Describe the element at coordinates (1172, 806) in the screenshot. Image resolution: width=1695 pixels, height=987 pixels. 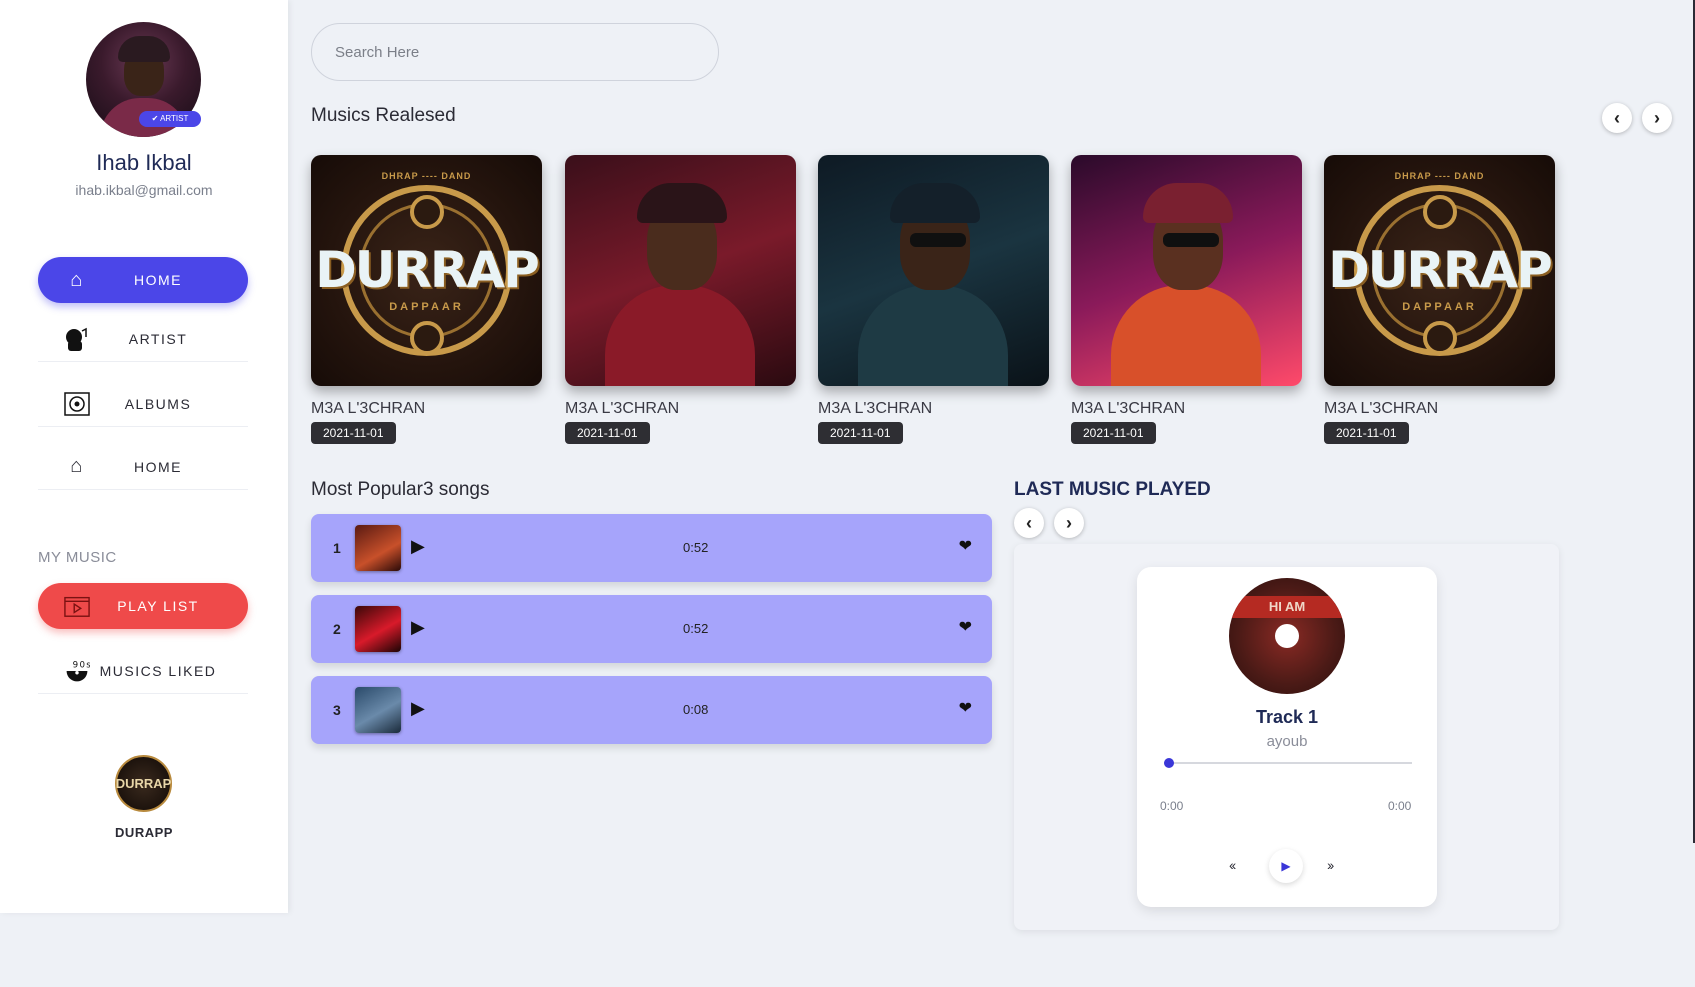
I see `current-time: 0:00` at that location.